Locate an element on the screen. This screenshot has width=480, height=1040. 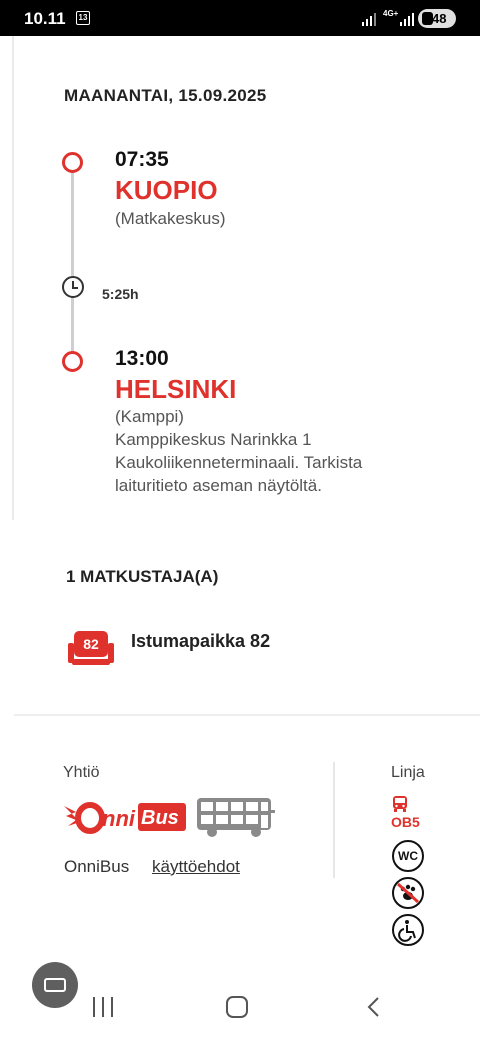
card-edge is located at coordinates (13, 278).